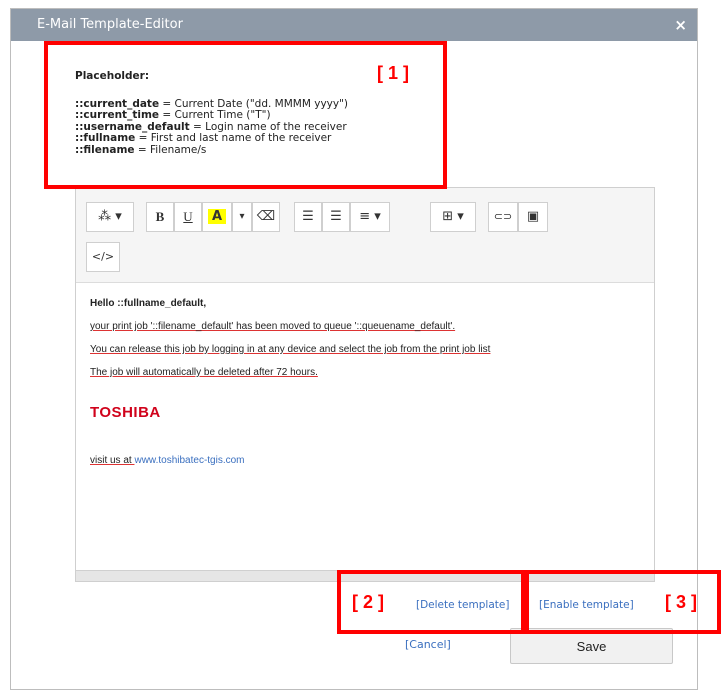 The image size is (724, 694). What do you see at coordinates (365, 235) in the screenshot?
I see `editor-toolbar: ⁂ ▾ B U A ▾ ⌫ ☰ ☰ ≡ ▾ ⊞ ▾ ⊂⊃ ▣ </>` at bounding box center [365, 235].